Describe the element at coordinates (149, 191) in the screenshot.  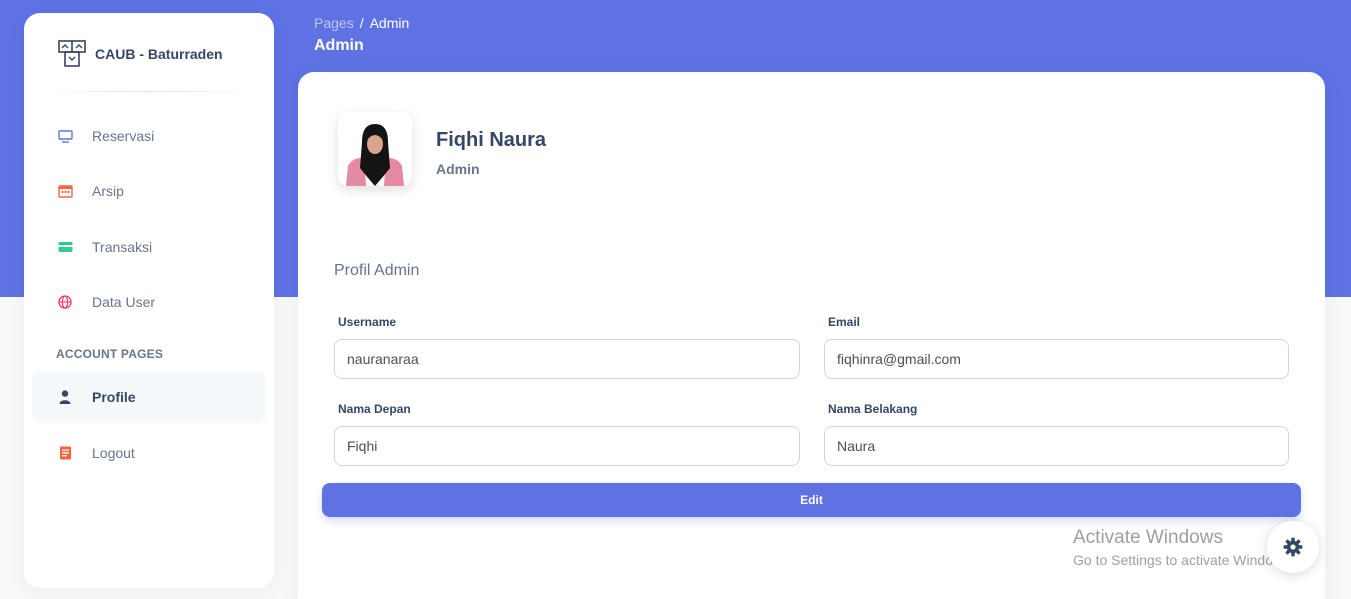
I see `sidebar-item-arsip: Arsip` at that location.